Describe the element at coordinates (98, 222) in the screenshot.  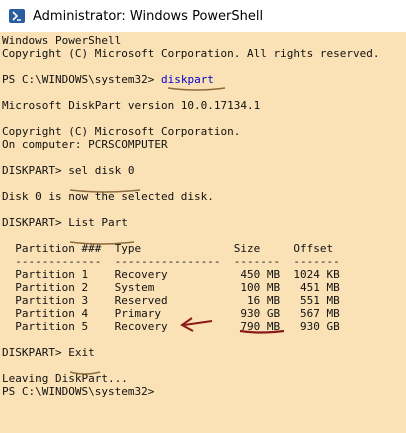
I see `command-list-part: List Part` at that location.